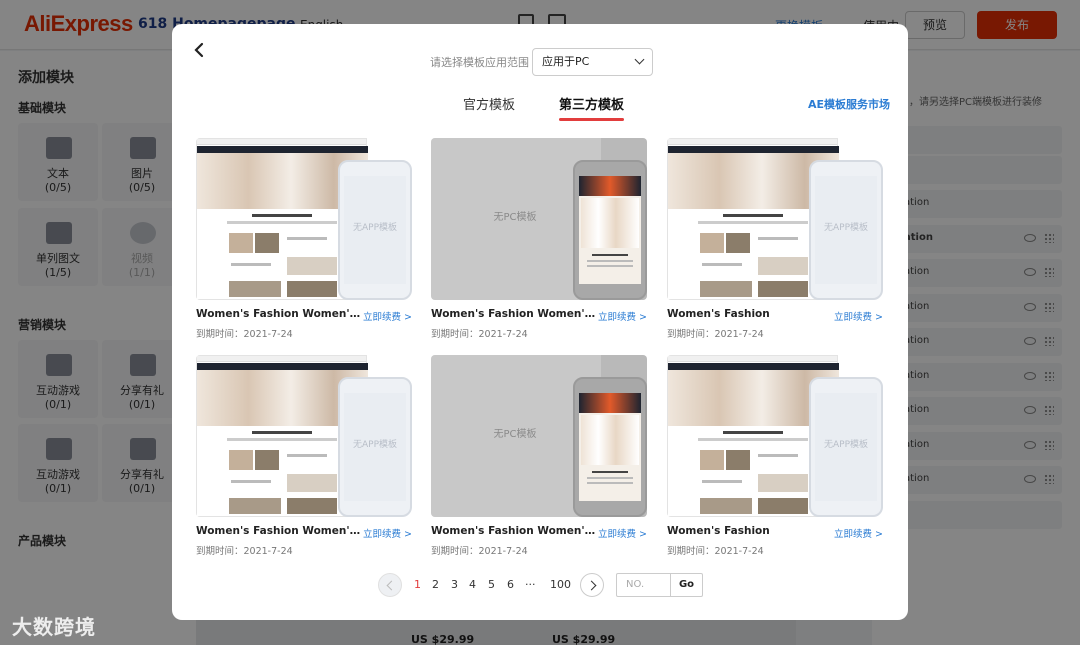  What do you see at coordinates (435, 584) in the screenshot?
I see `page-2: 2` at bounding box center [435, 584].